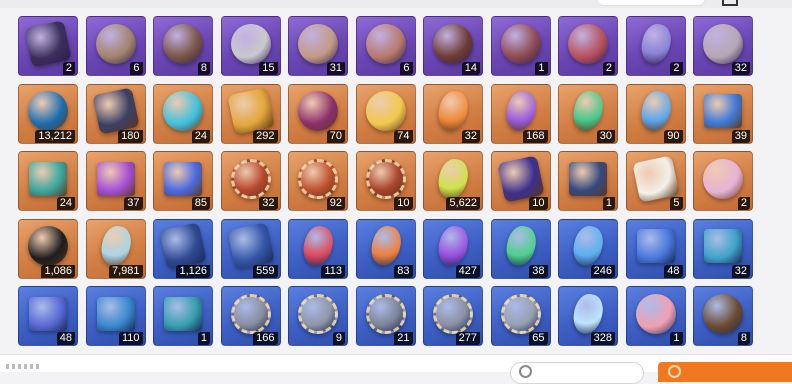  What do you see at coordinates (588, 113) in the screenshot?
I see `inventory-slot: 30` at bounding box center [588, 113].